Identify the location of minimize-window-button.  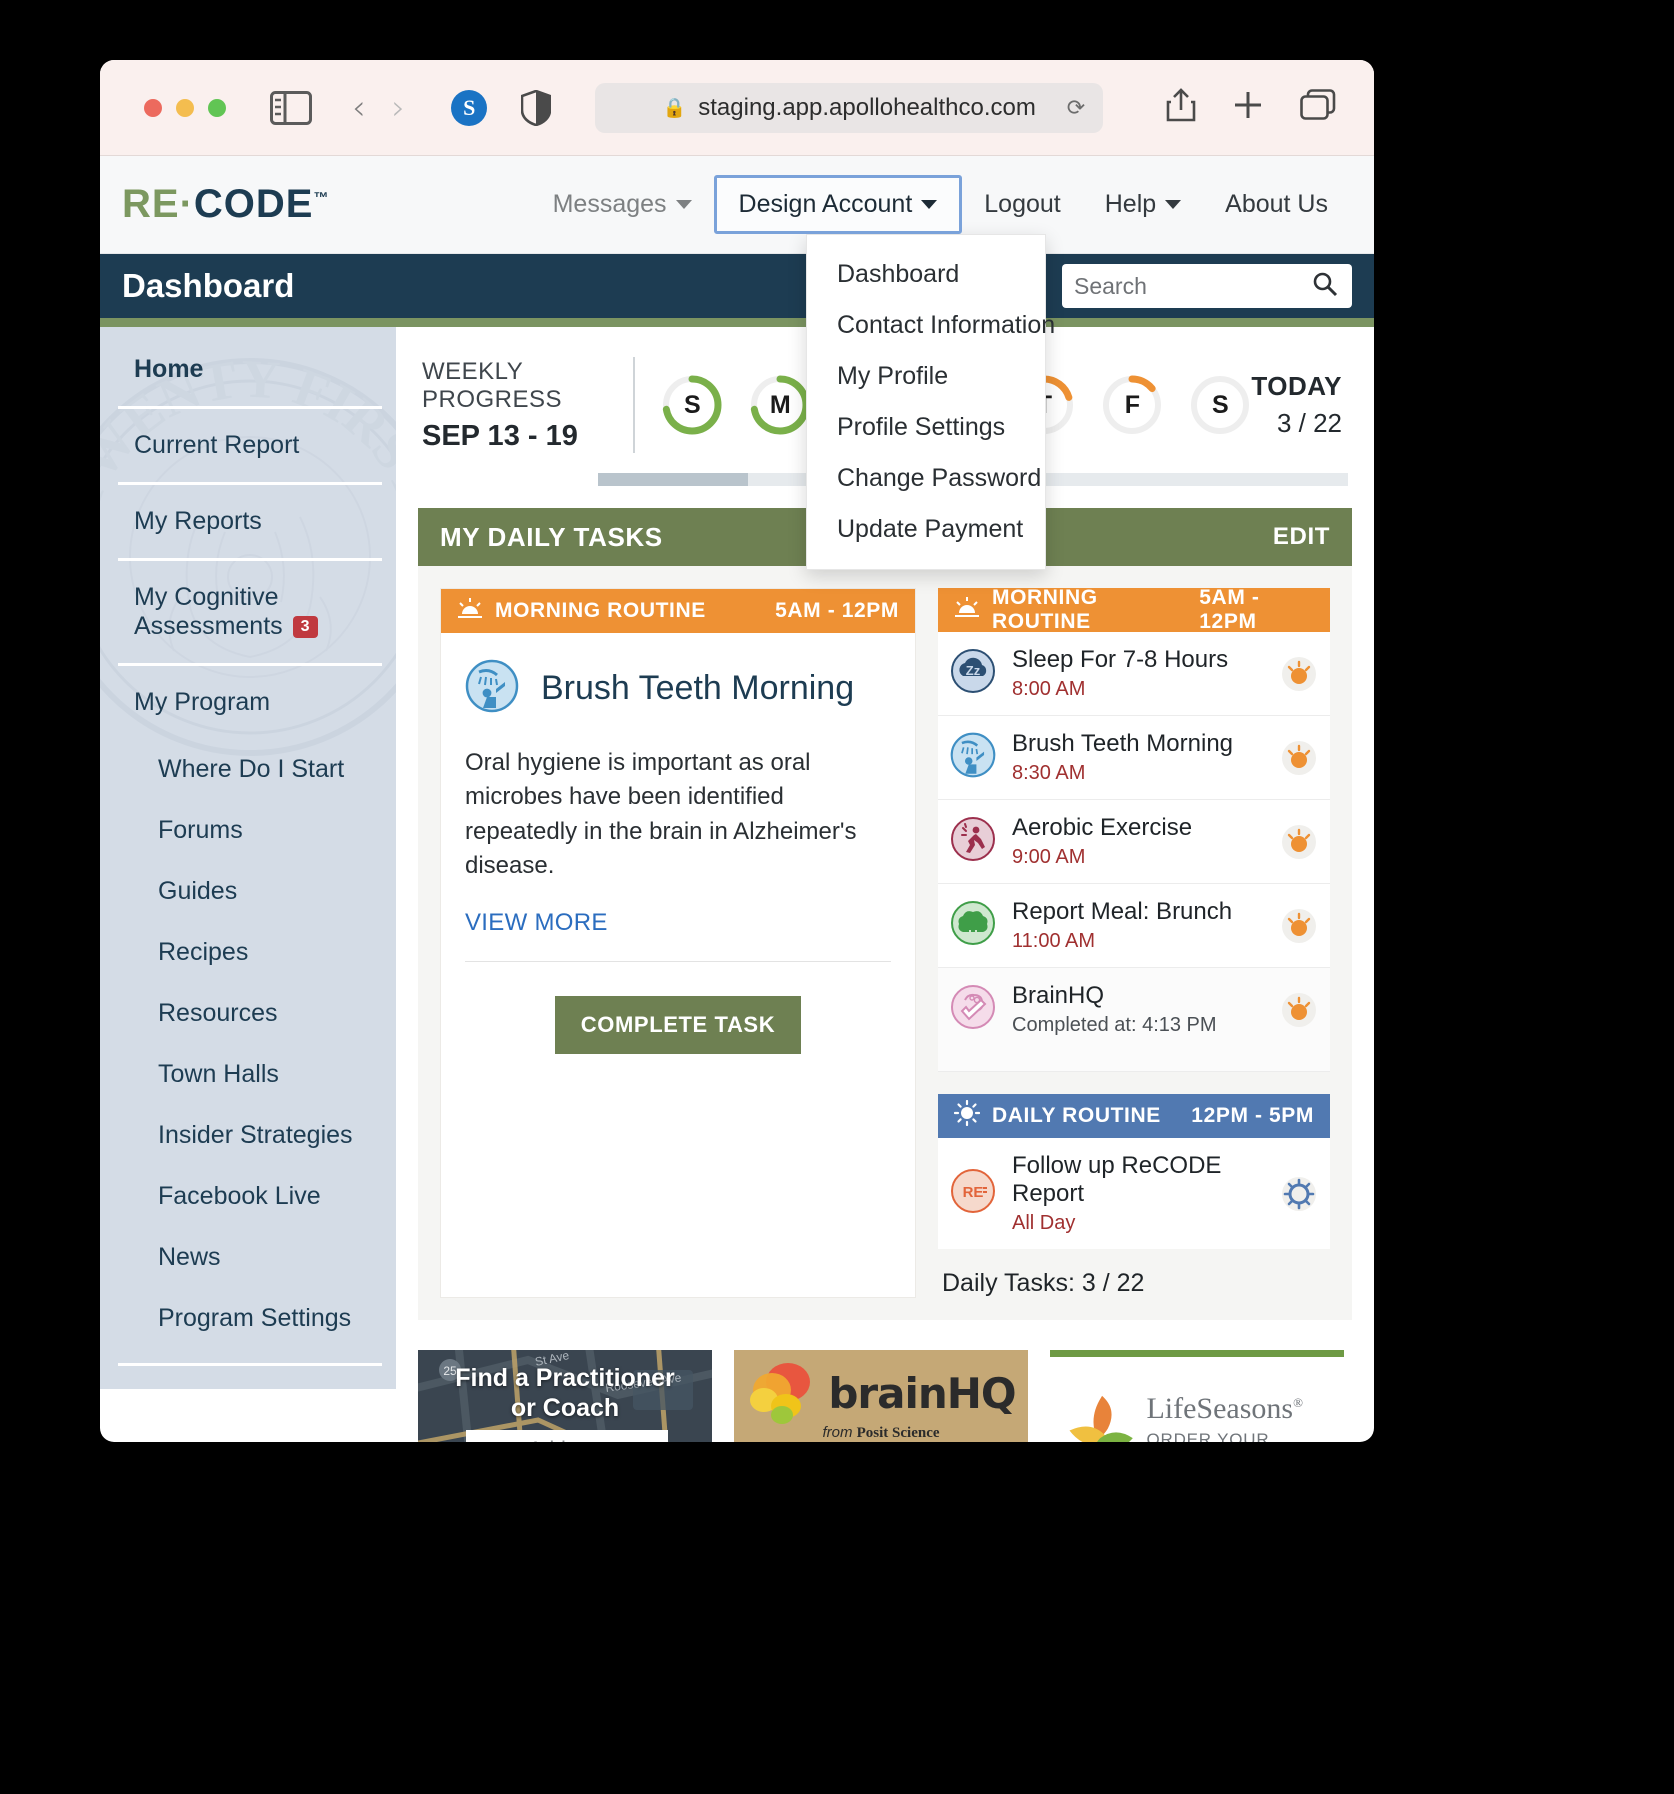
(185, 107).